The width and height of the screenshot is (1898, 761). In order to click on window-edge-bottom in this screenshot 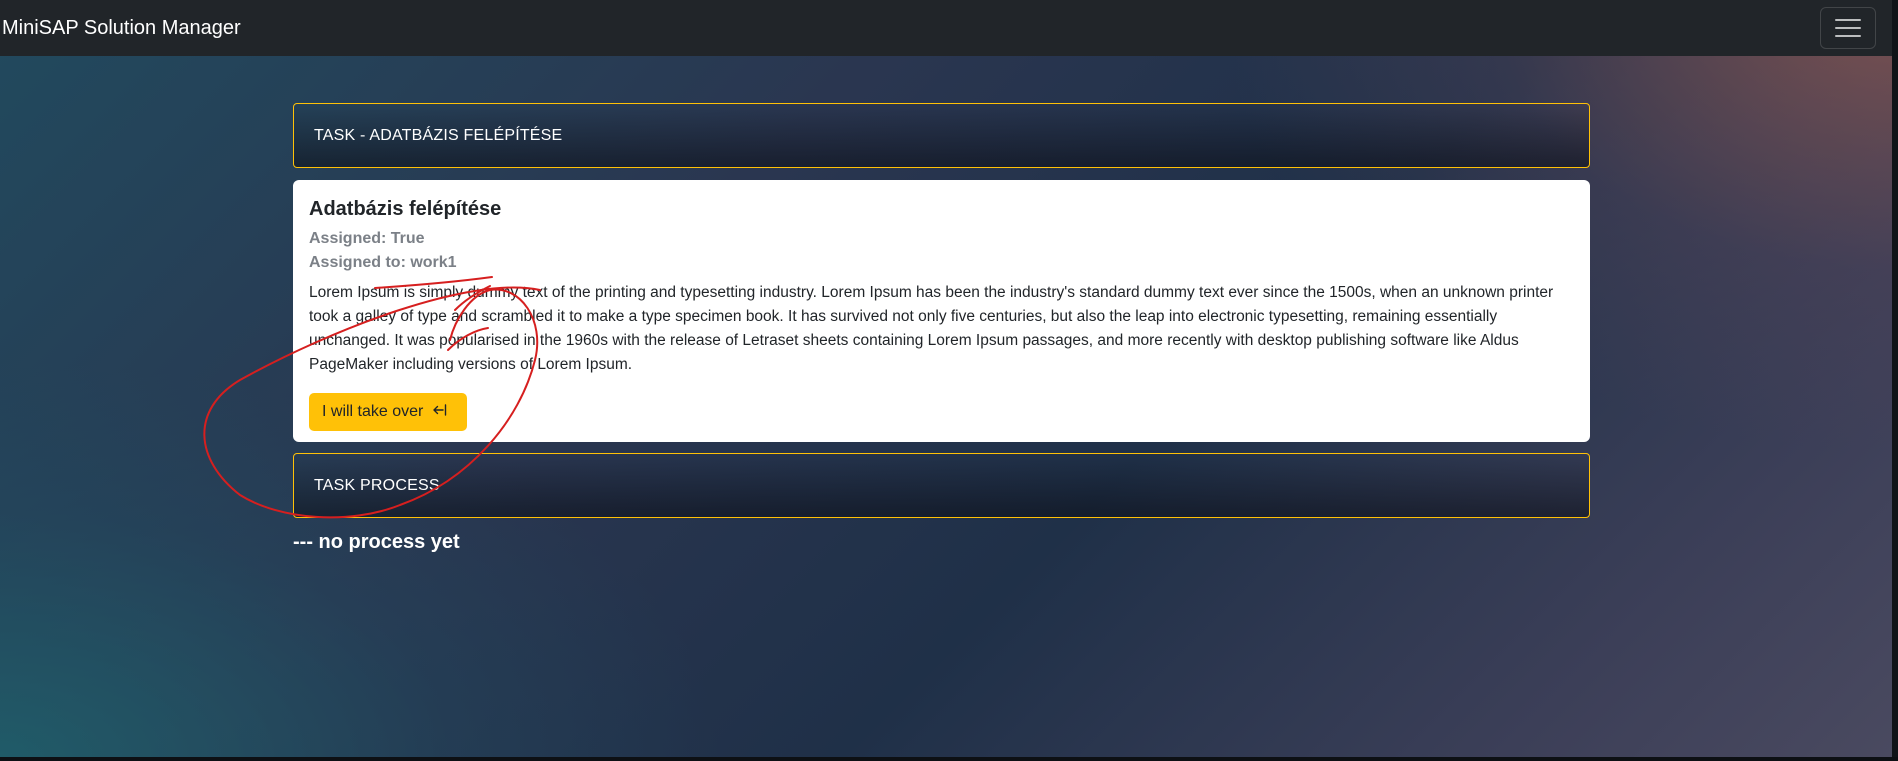, I will do `click(949, 759)`.